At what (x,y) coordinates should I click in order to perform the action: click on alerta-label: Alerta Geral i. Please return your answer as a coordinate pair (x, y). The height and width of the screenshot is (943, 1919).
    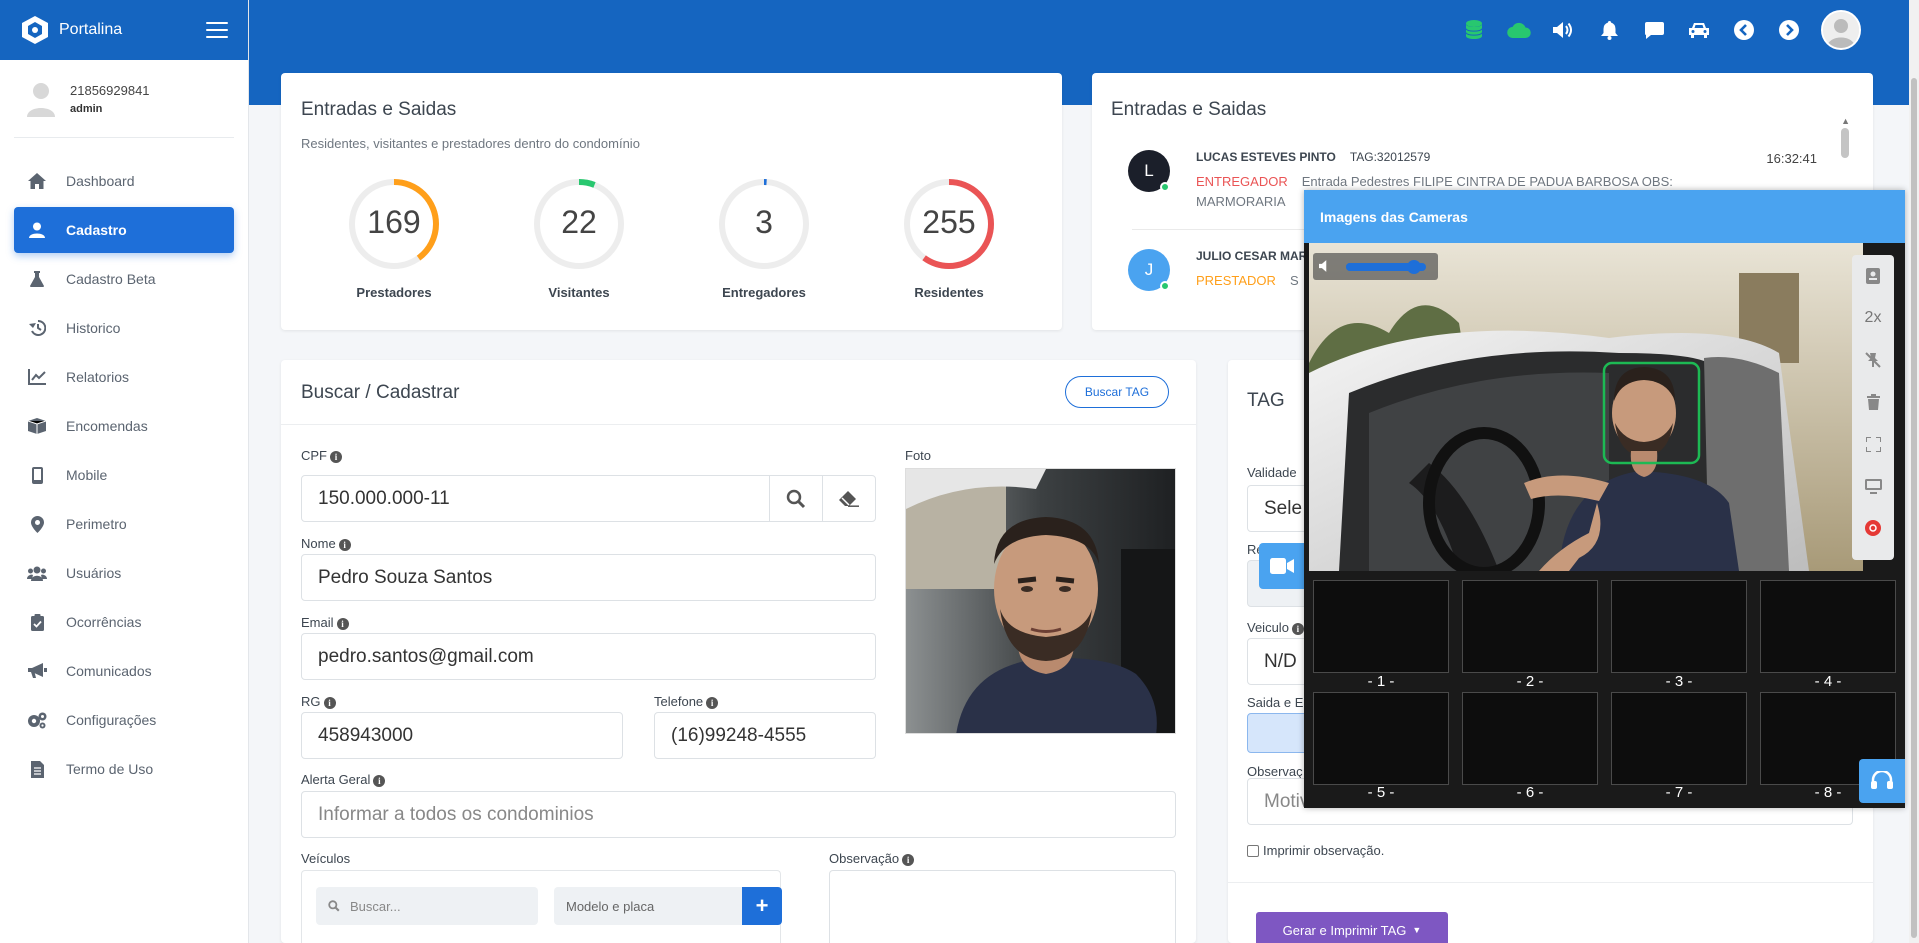
    Looking at the image, I should click on (343, 779).